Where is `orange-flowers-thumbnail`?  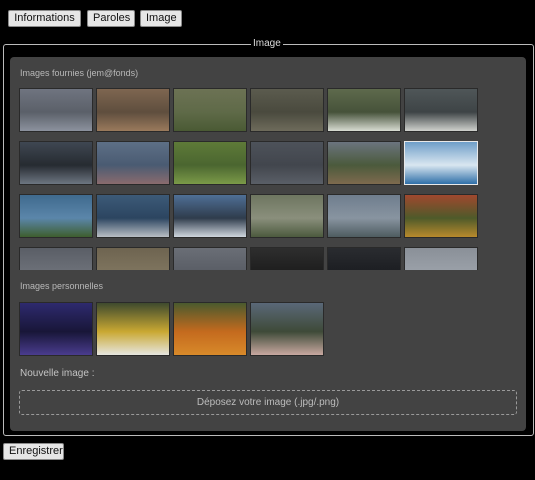 orange-flowers-thumbnail is located at coordinates (210, 329).